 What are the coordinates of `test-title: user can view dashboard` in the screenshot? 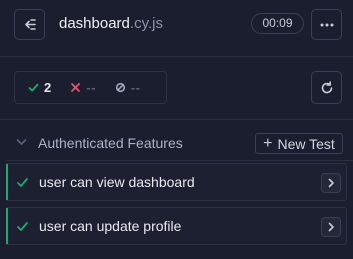 It's located at (117, 182).